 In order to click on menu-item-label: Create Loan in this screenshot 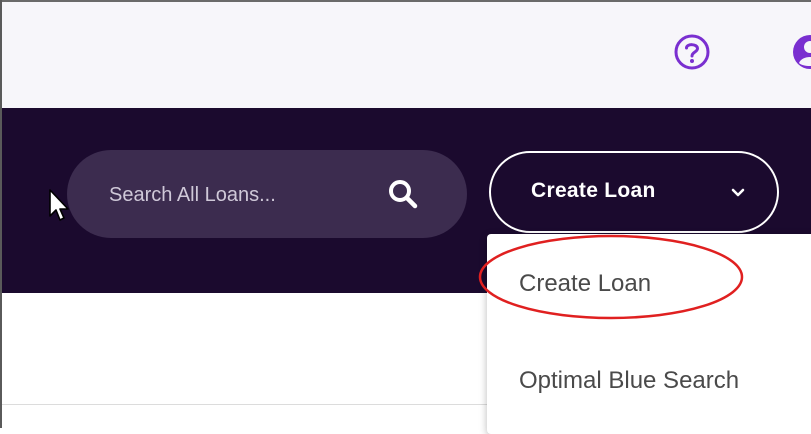, I will do `click(585, 283)`.